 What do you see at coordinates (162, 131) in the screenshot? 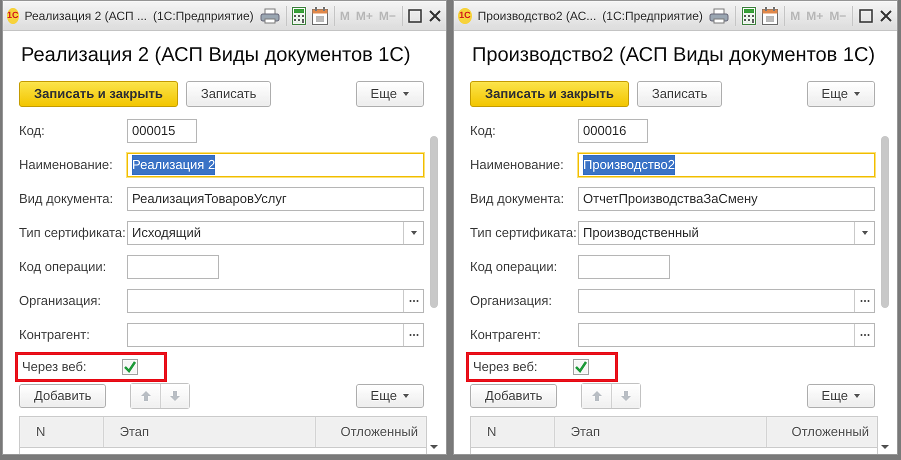
I see `input-field: 000015` at bounding box center [162, 131].